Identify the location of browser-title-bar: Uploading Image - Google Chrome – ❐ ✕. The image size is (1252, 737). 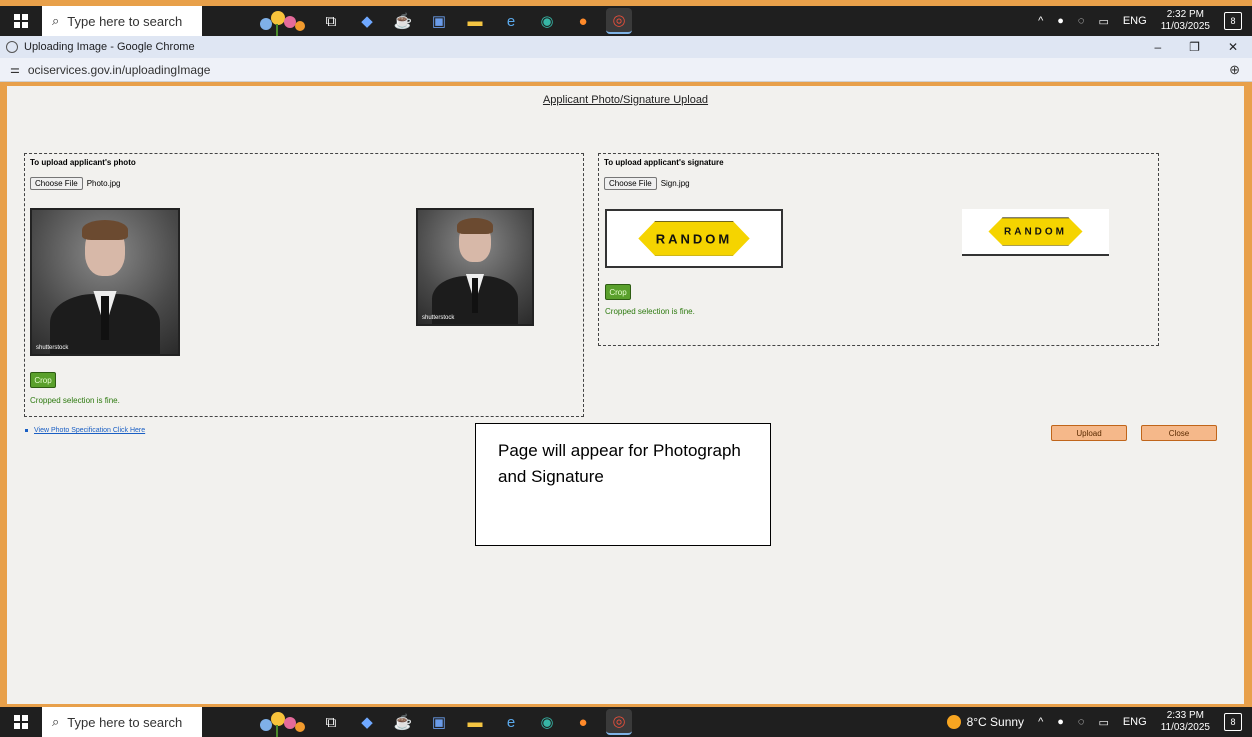
(626, 47).